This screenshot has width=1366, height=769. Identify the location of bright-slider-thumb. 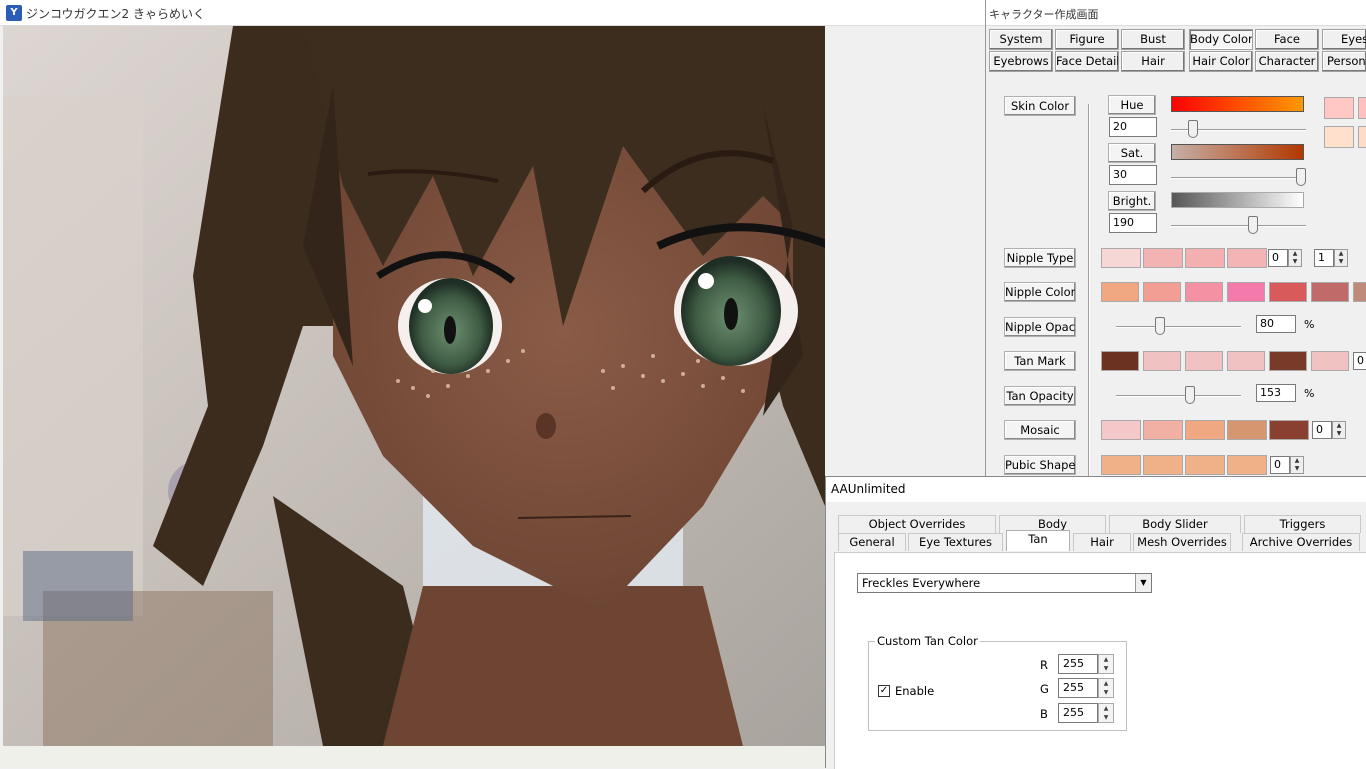
(1253, 225).